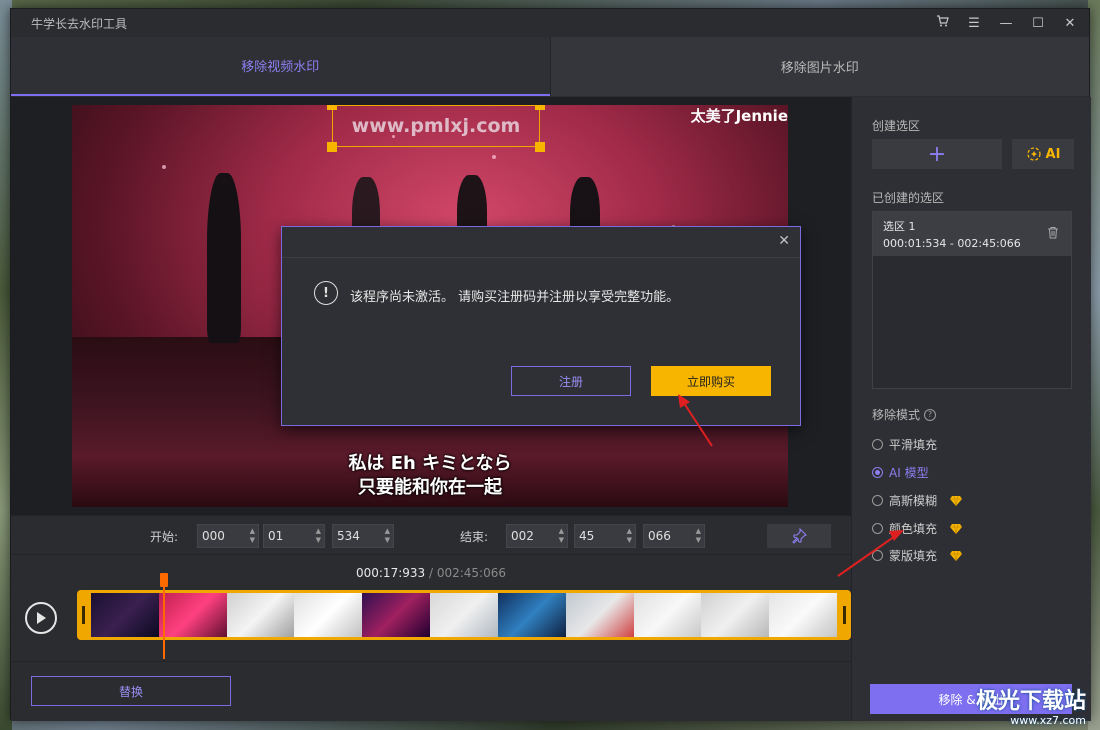  I want to click on tab-video-watermark: 移除视频水印, so click(280, 66).